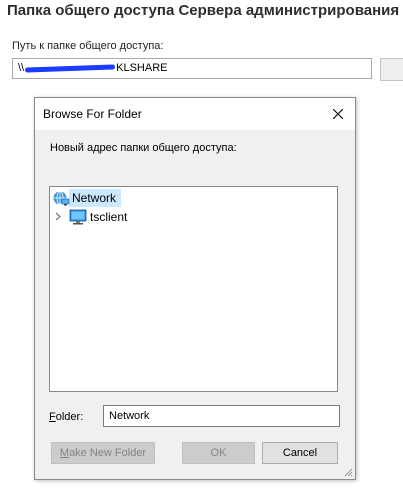 The width and height of the screenshot is (403, 502). What do you see at coordinates (94, 198) in the screenshot?
I see `tree-item-label: Network` at bounding box center [94, 198].